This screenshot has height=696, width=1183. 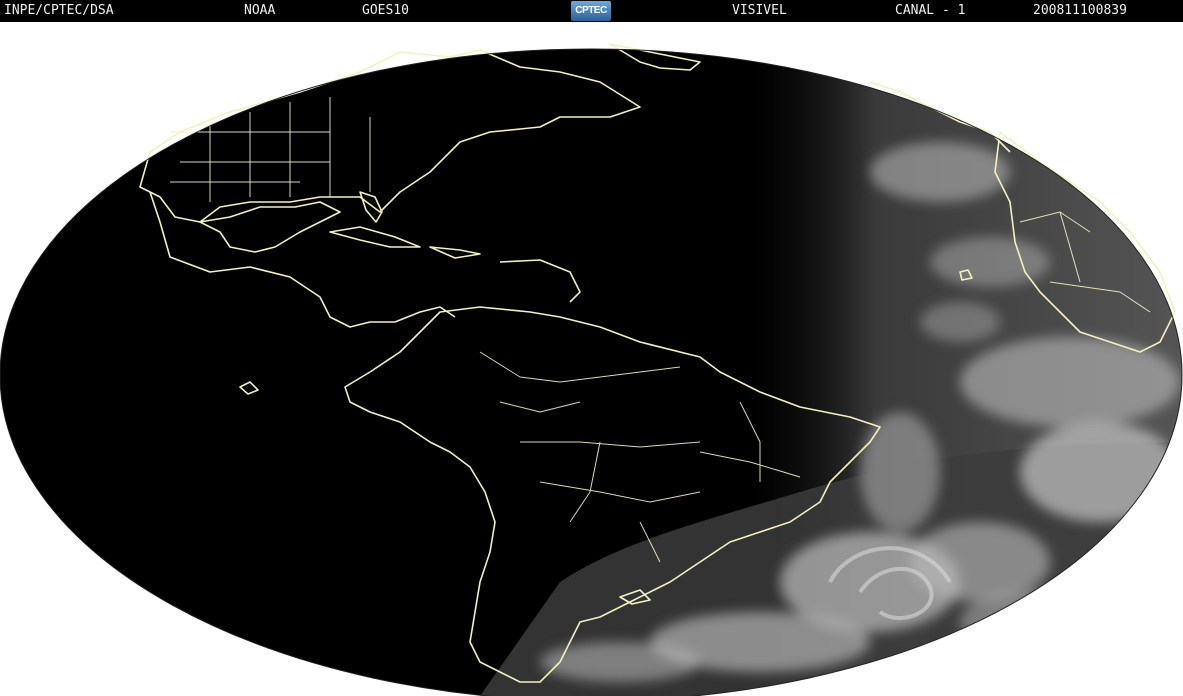 I want to click on timestamp-label: 200811100839, so click(x=1080, y=10).